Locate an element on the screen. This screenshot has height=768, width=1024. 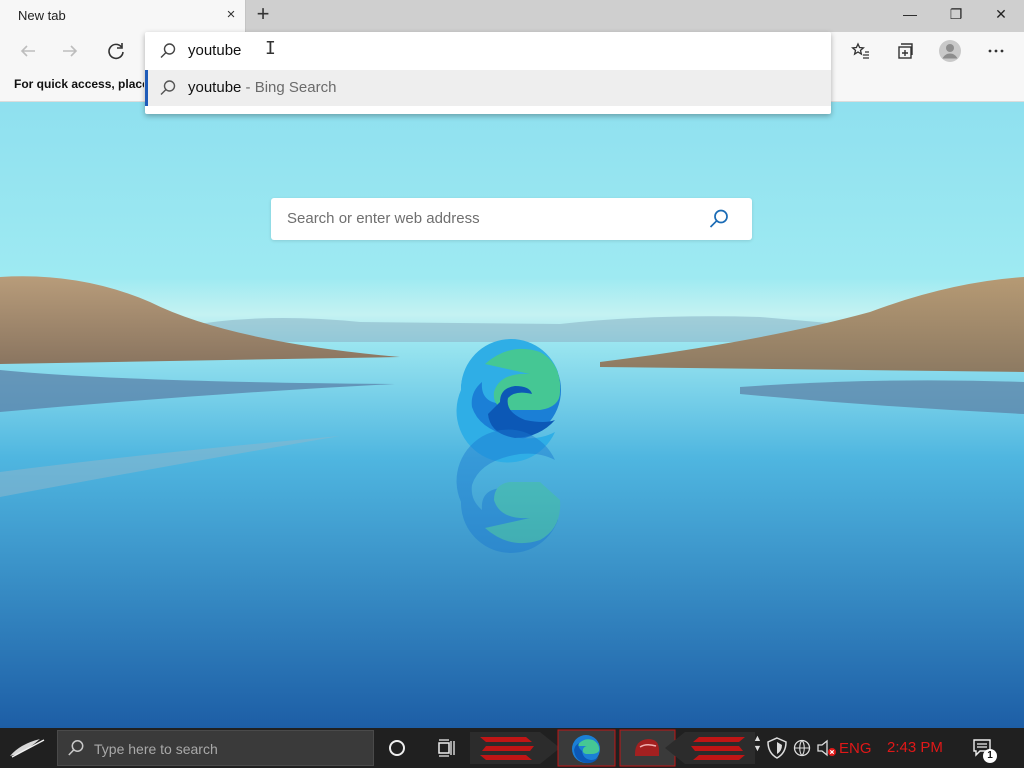
favorites-icon is located at coordinates (860, 51).